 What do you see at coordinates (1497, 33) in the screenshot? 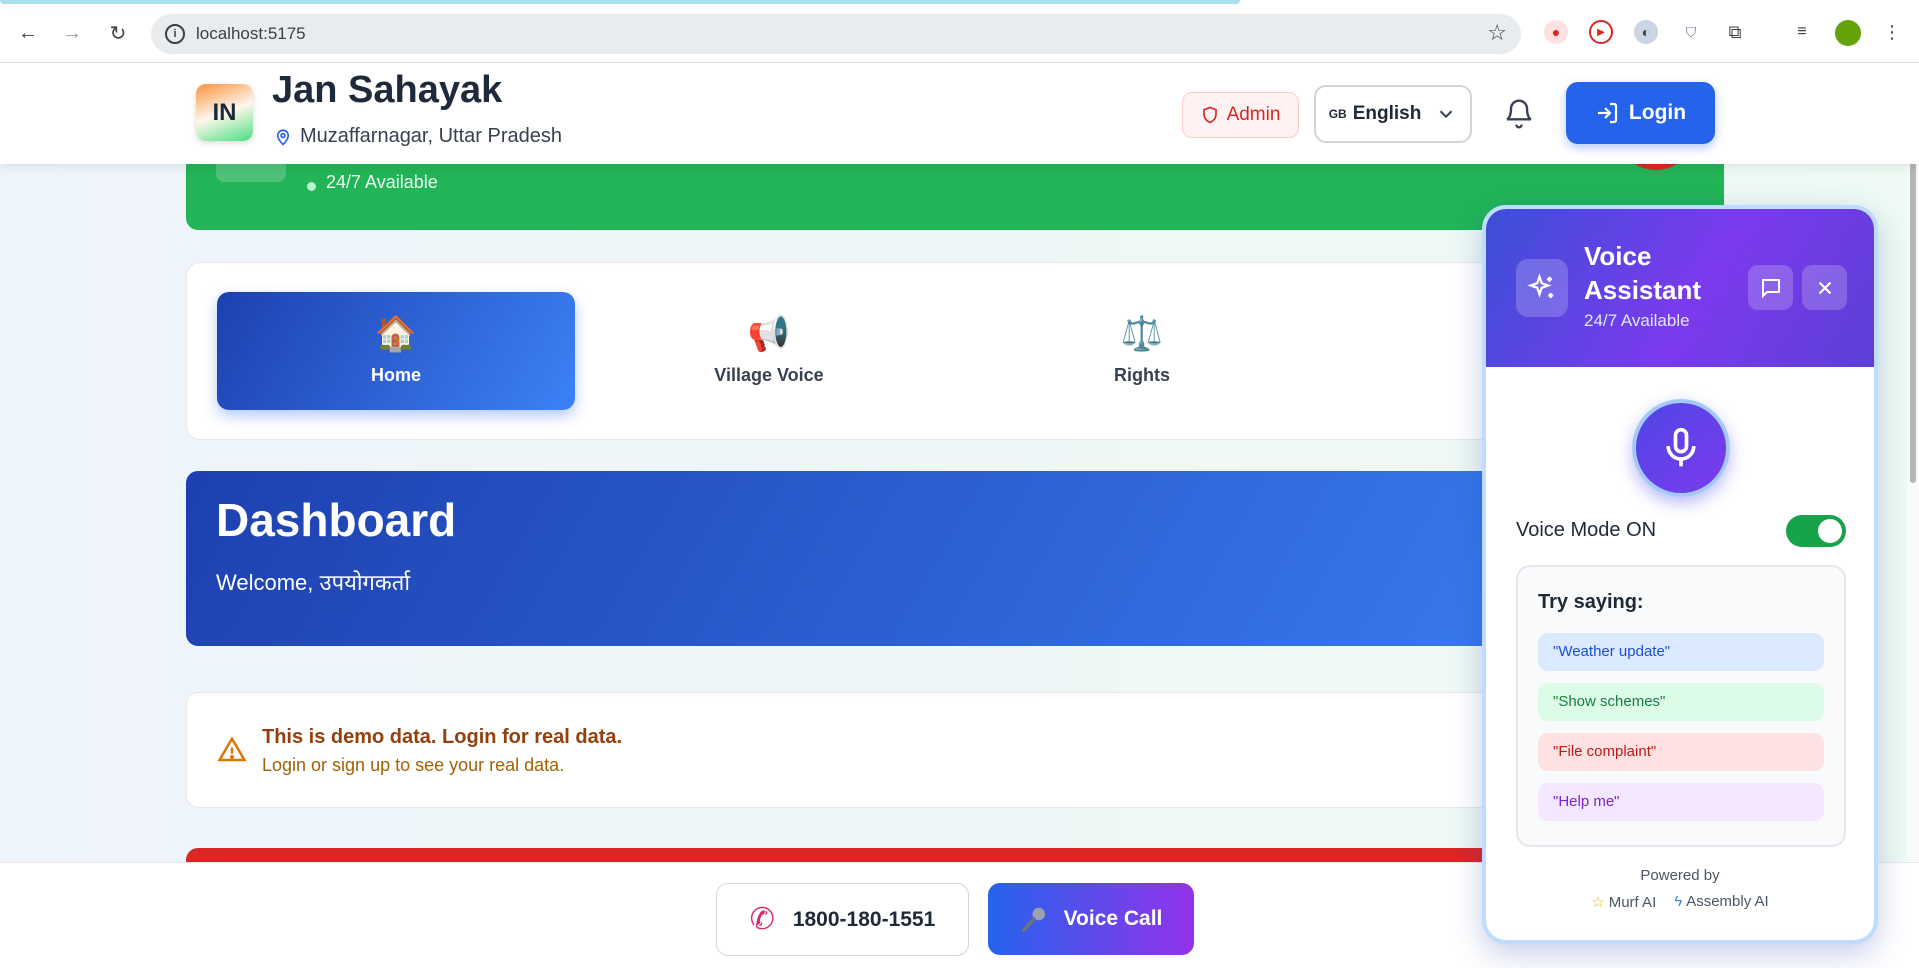
I see `bookmark-star-icon: ☆` at bounding box center [1497, 33].